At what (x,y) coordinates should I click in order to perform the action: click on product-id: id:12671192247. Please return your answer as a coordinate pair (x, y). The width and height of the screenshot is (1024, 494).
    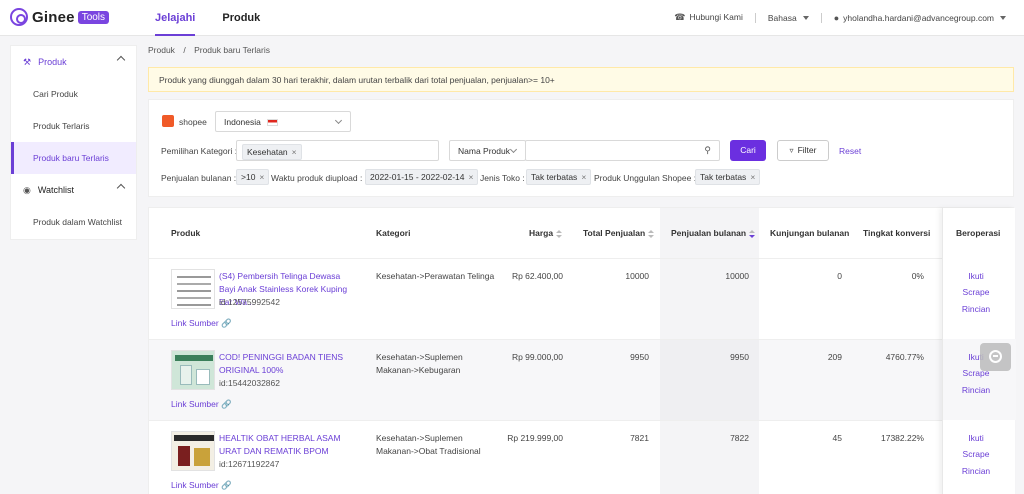
    Looking at the image, I should click on (249, 464).